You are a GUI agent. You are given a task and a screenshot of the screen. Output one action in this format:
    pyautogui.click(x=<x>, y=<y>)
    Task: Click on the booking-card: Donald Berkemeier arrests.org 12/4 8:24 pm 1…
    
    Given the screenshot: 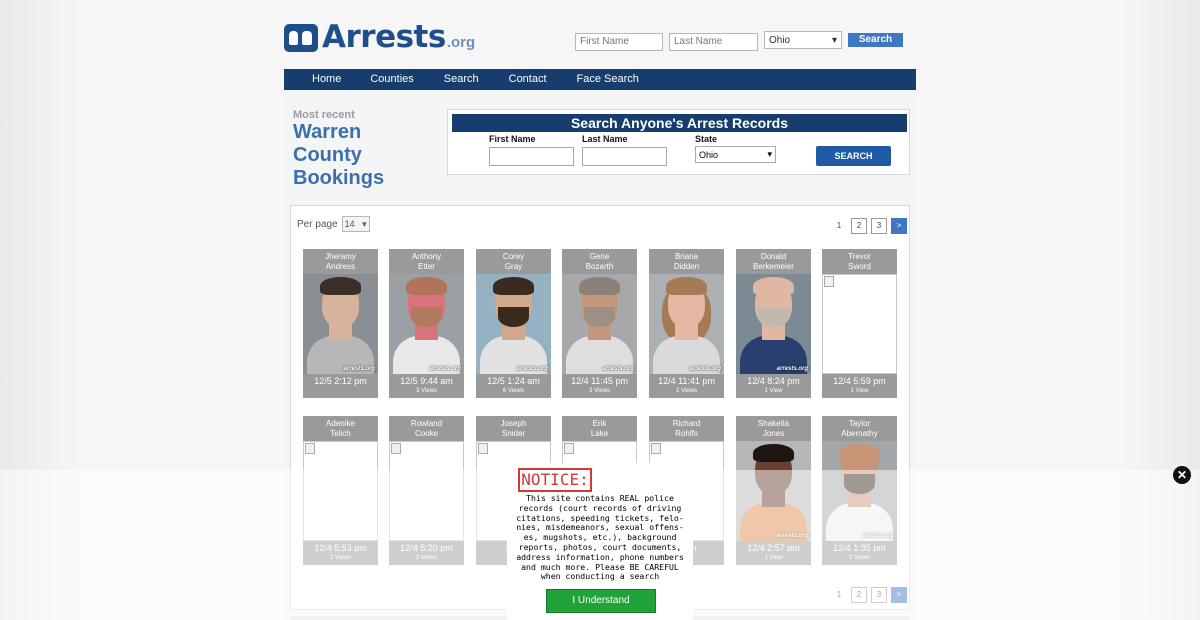 What is the action you would take?
    pyautogui.click(x=773, y=323)
    